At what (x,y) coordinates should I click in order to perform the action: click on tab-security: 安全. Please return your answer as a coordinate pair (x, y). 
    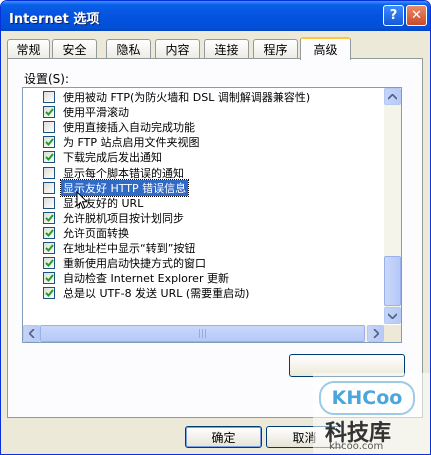
    Looking at the image, I should click on (74, 48).